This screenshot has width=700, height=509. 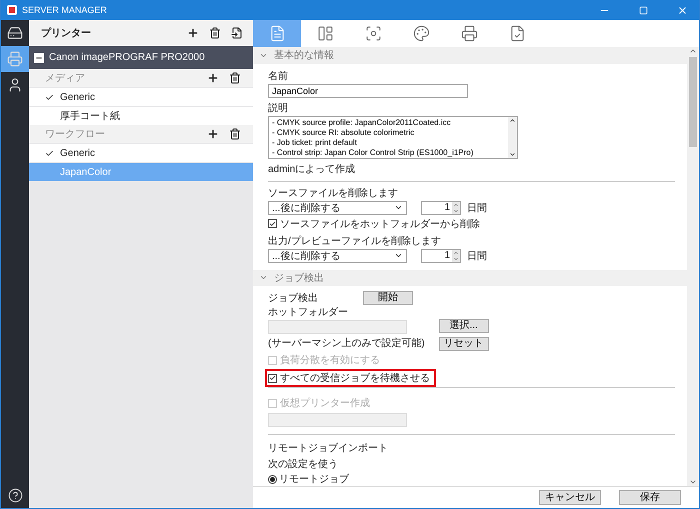 I want to click on field-label: 出力/プレビューファイルを削除します, so click(x=355, y=241).